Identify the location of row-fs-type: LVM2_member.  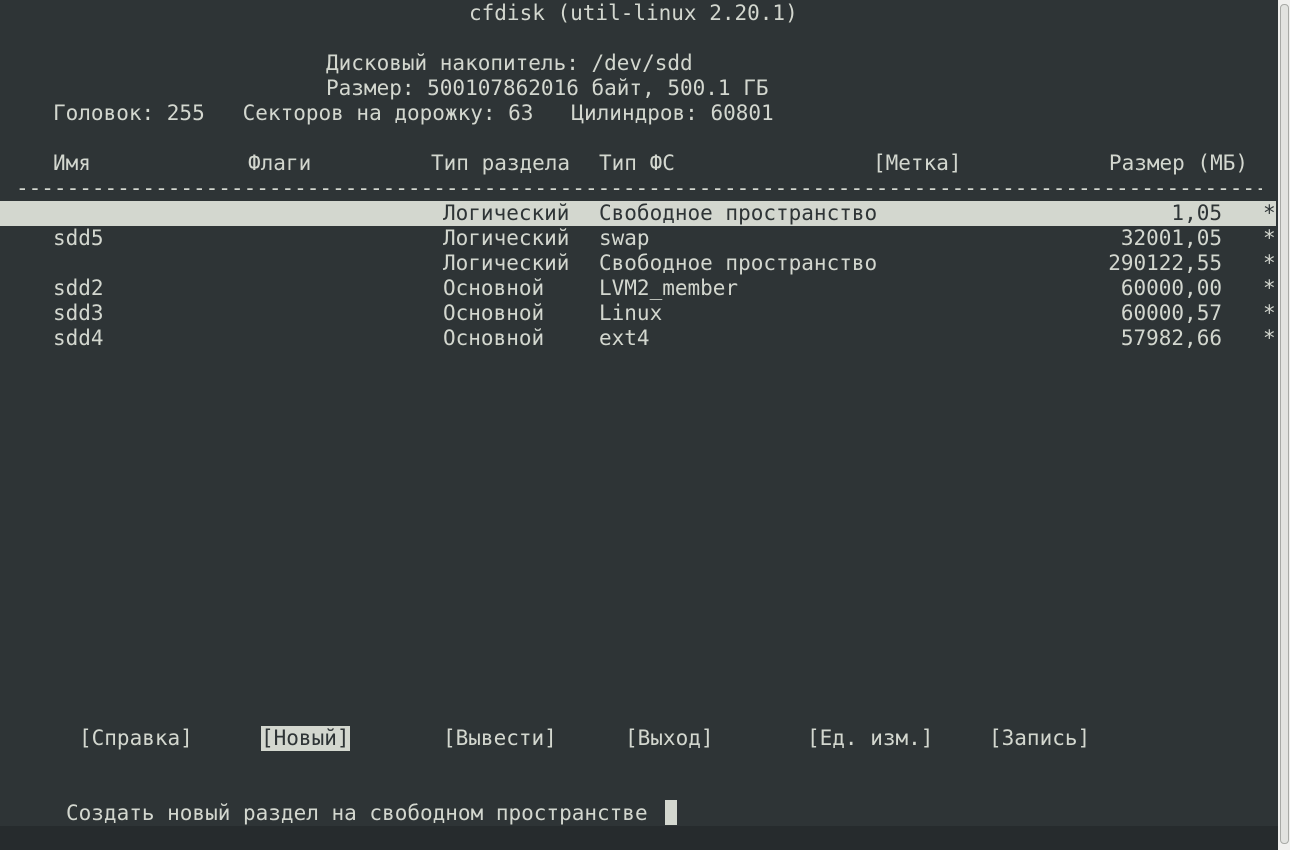
(669, 288).